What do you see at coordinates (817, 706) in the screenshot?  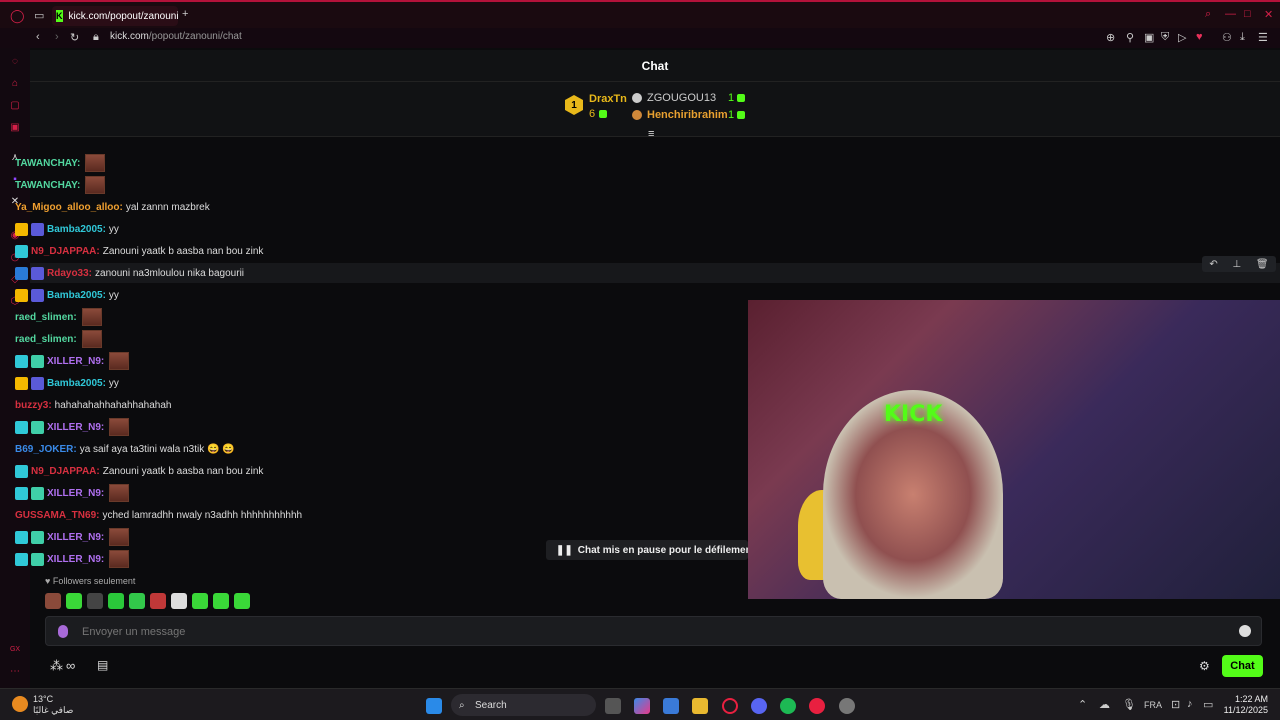 I see `opera-icon` at bounding box center [817, 706].